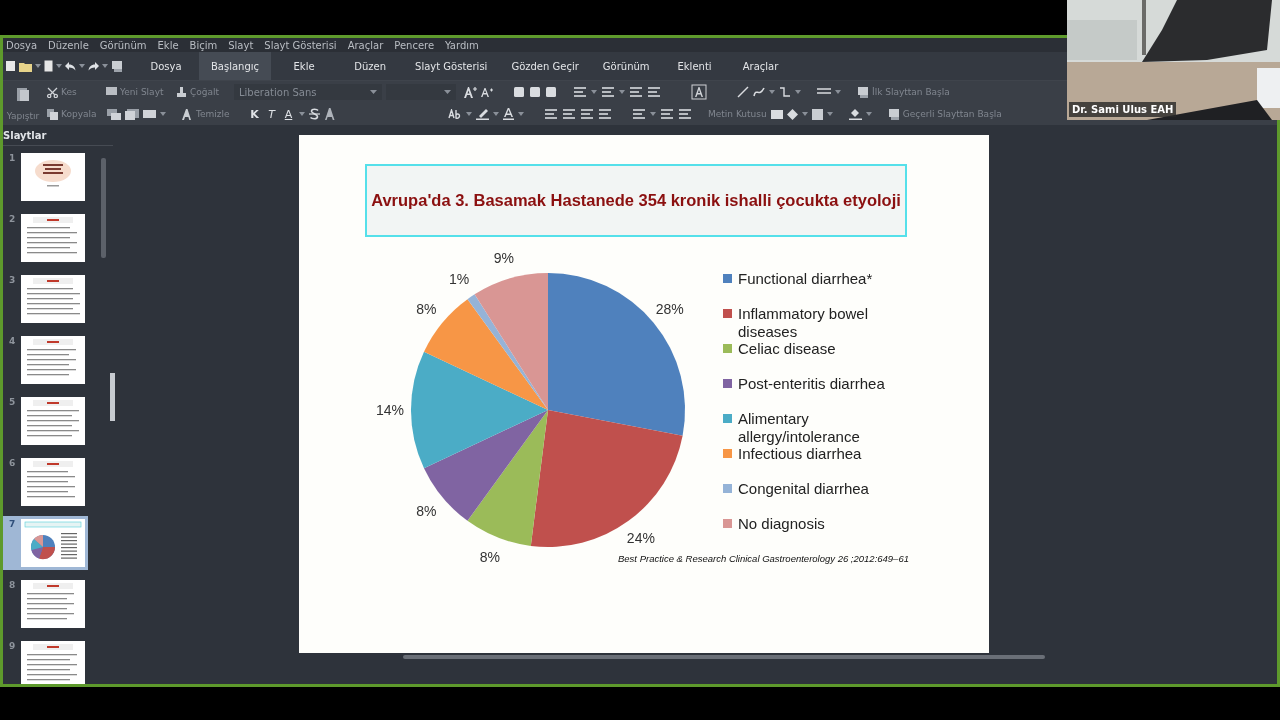 This screenshot has height=720, width=1280. What do you see at coordinates (314, 114) in the screenshot?
I see `strikethrough-icon` at bounding box center [314, 114].